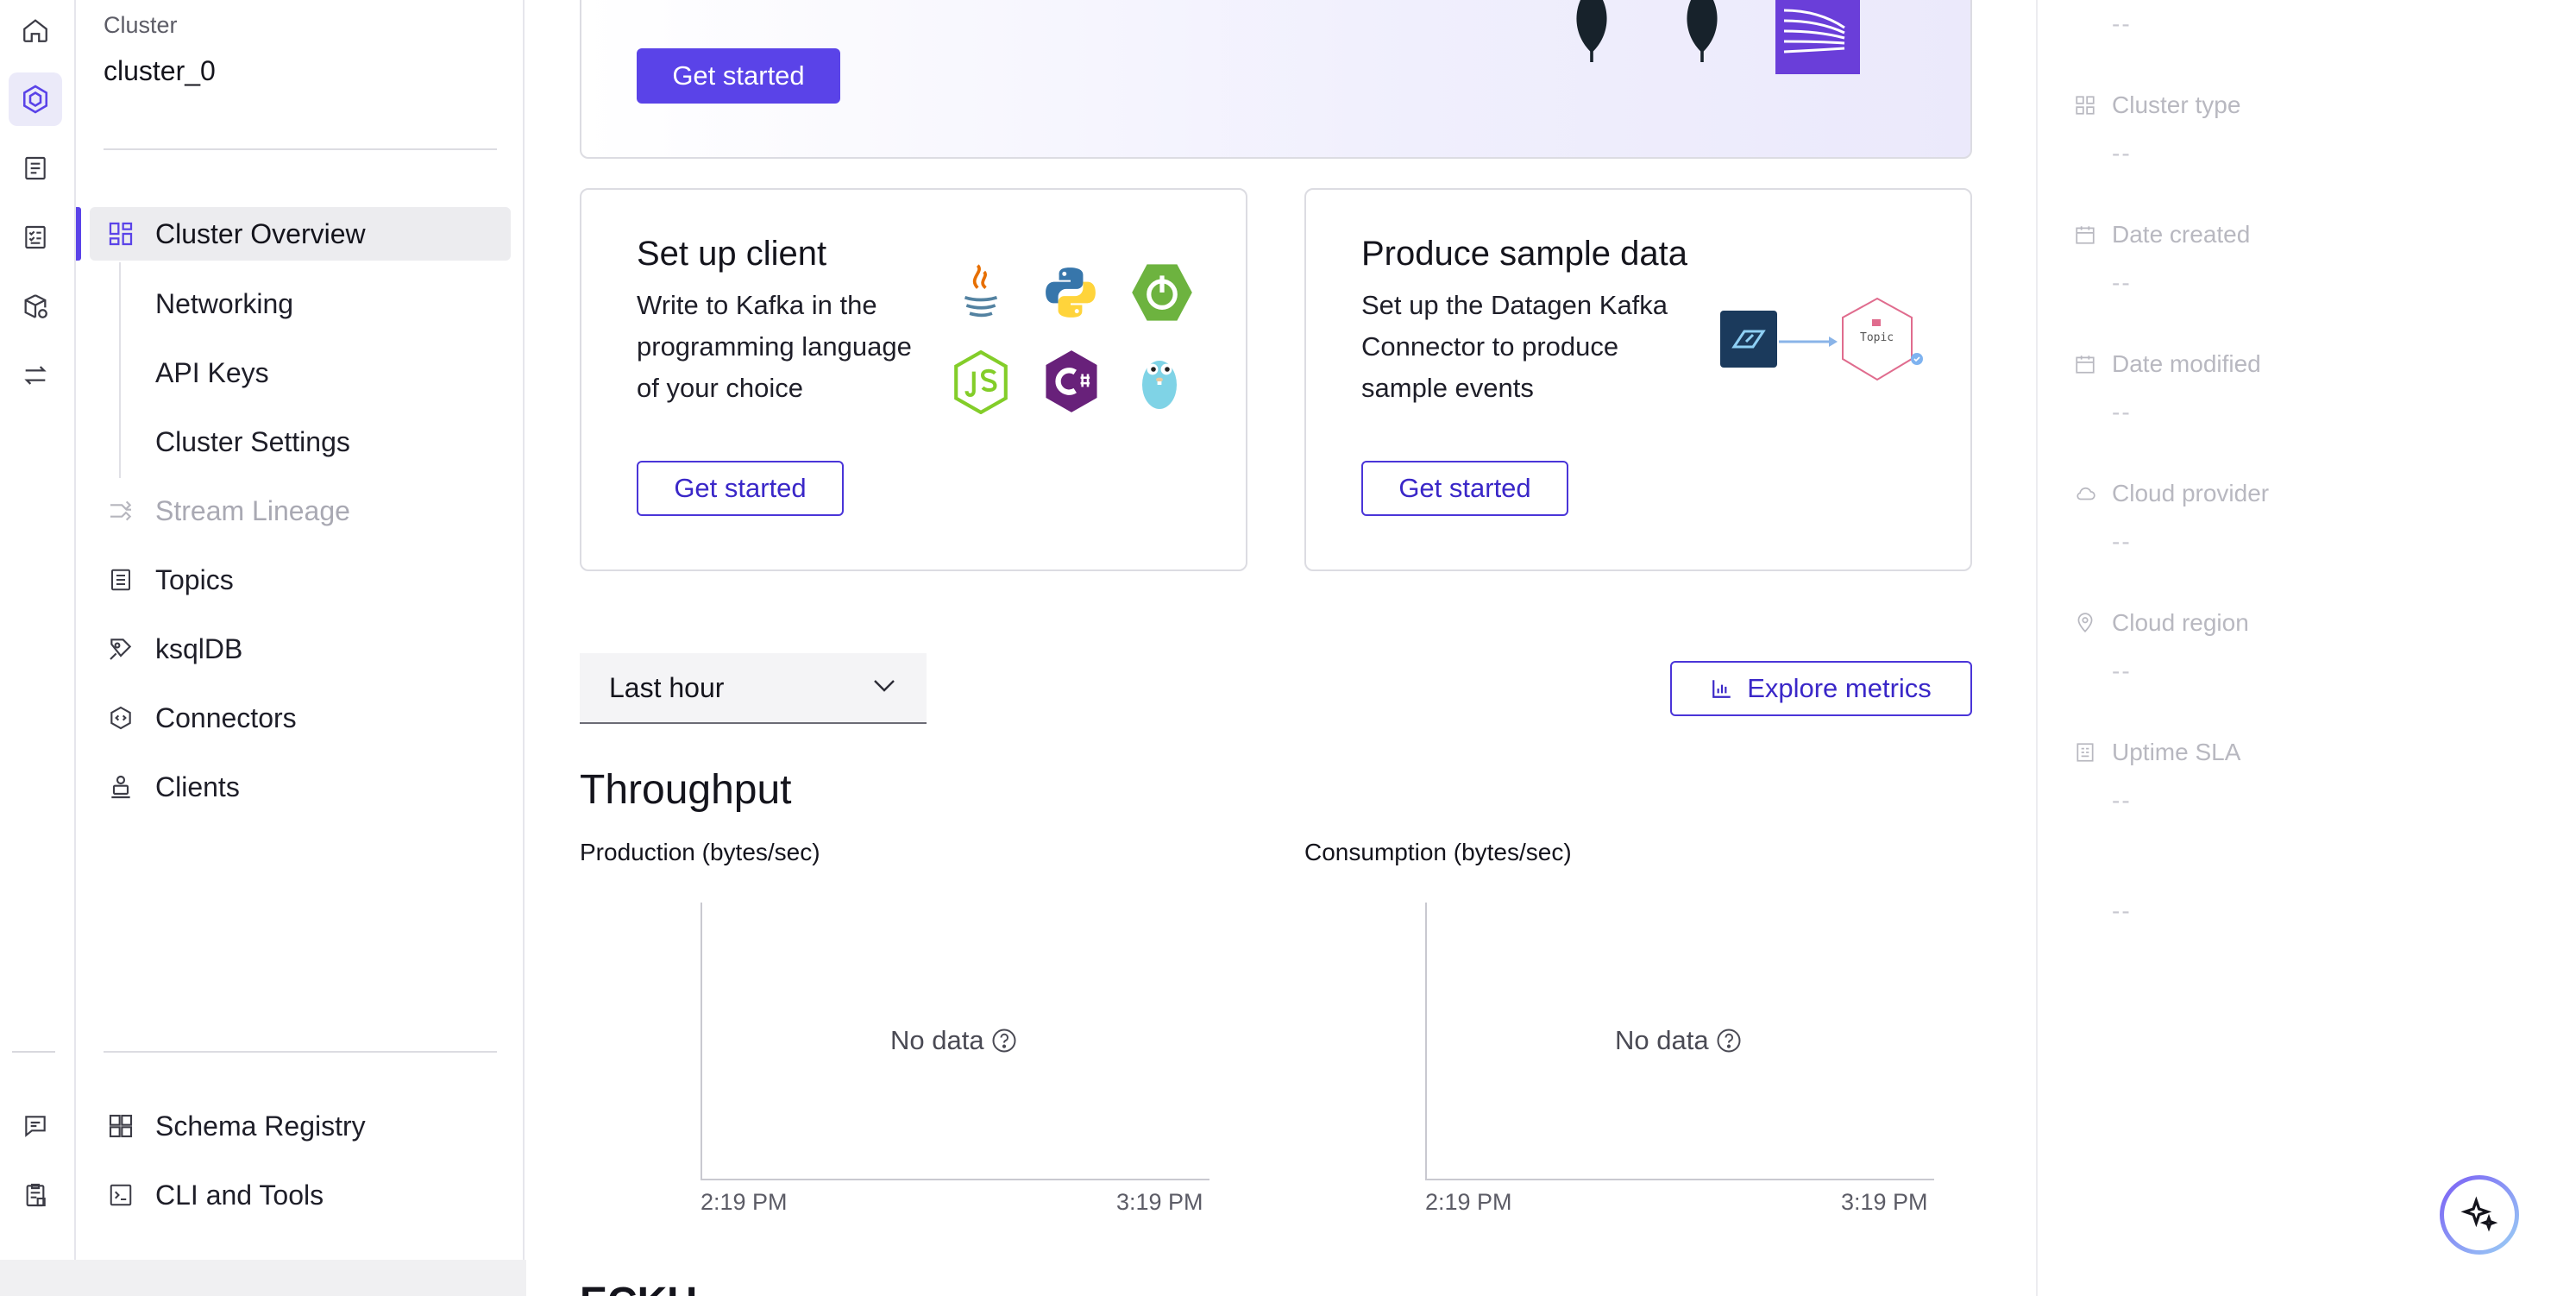  What do you see at coordinates (667, 687) in the screenshot?
I see `time-range-value: Last hour` at bounding box center [667, 687].